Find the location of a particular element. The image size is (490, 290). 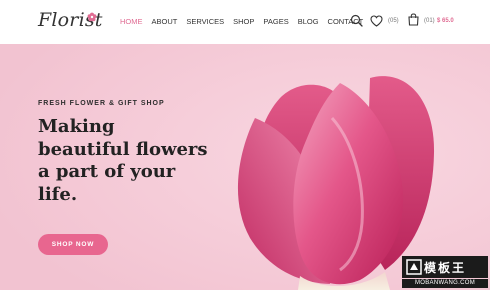

watermark-box: 模板王 is located at coordinates (445, 267).